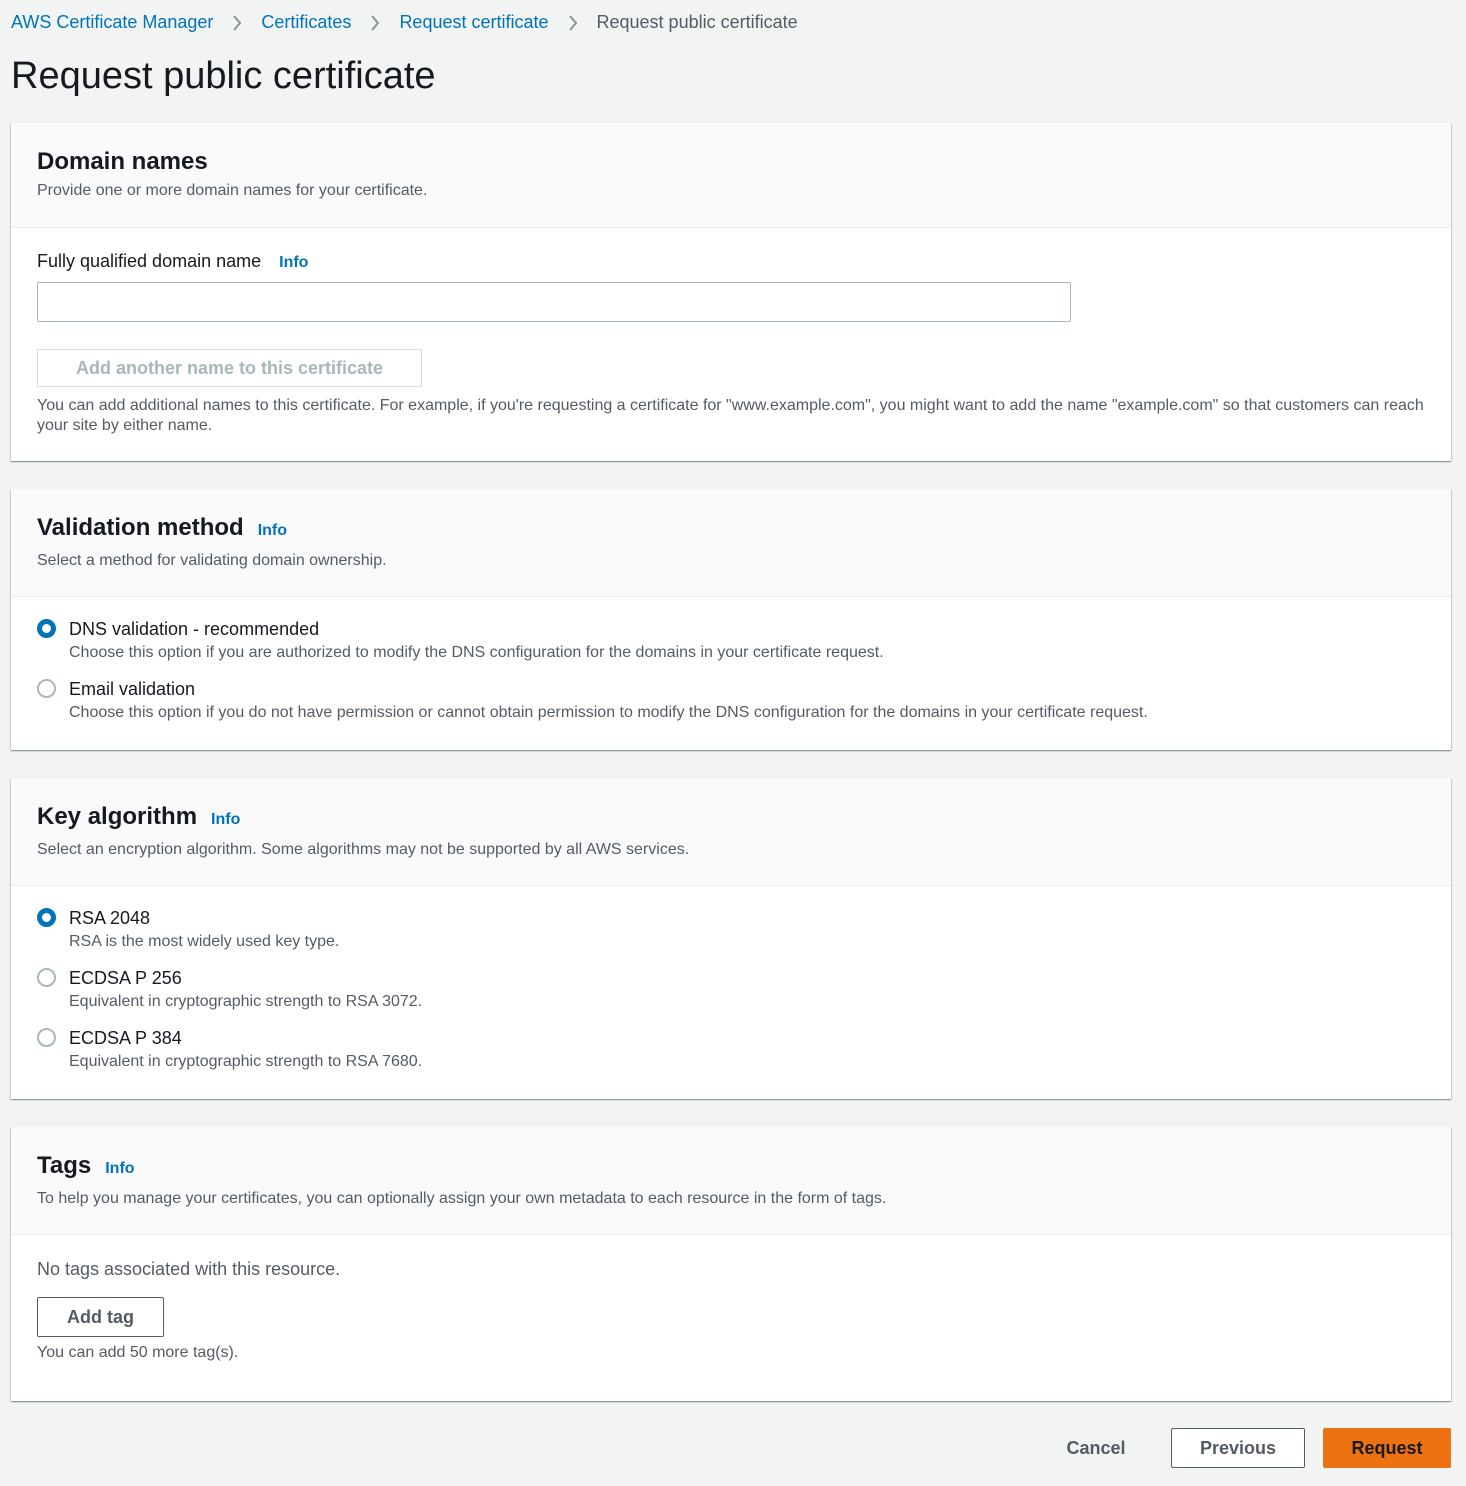  I want to click on add-tag-button: Add tag, so click(100, 1317).